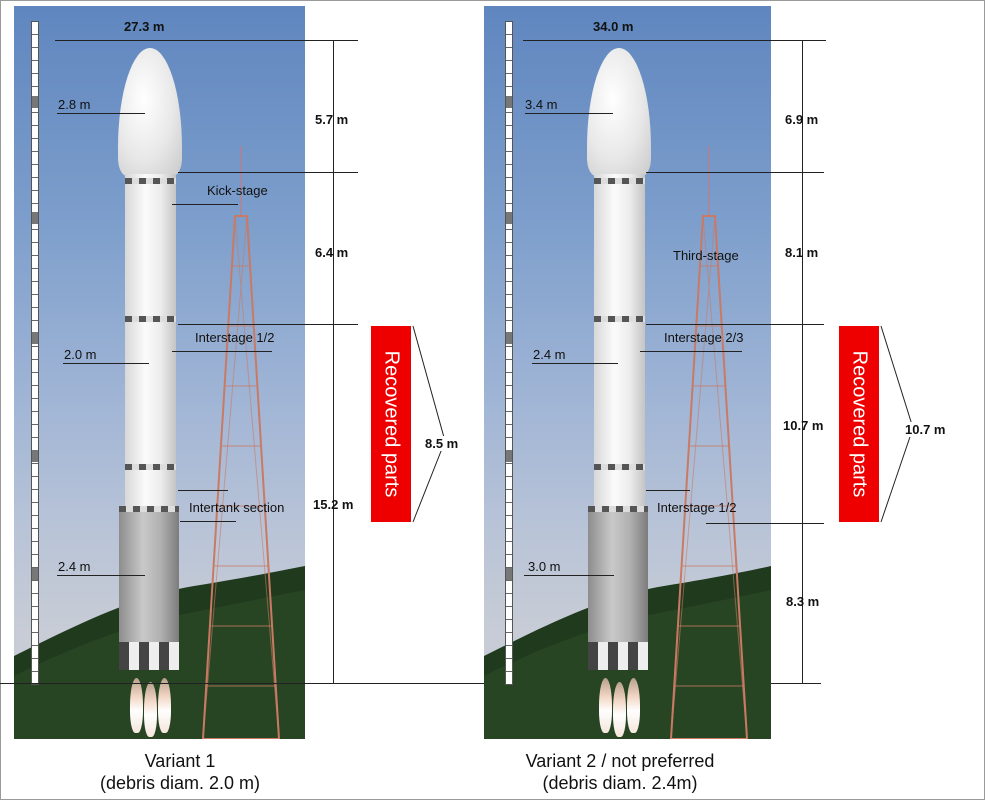  I want to click on stage-length-label: 5.7 m, so click(332, 119).